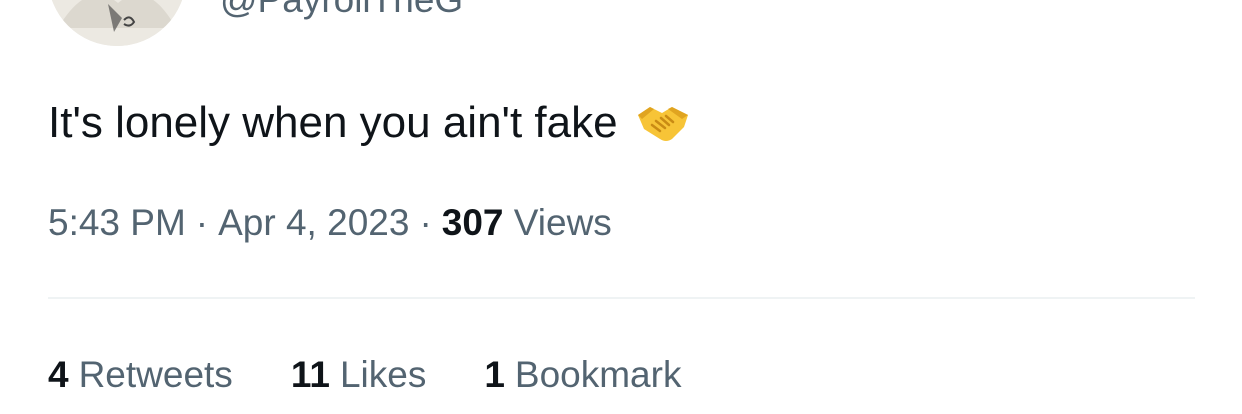 Image resolution: width=1242 pixels, height=414 pixels. I want to click on avatar, so click(117, 23).